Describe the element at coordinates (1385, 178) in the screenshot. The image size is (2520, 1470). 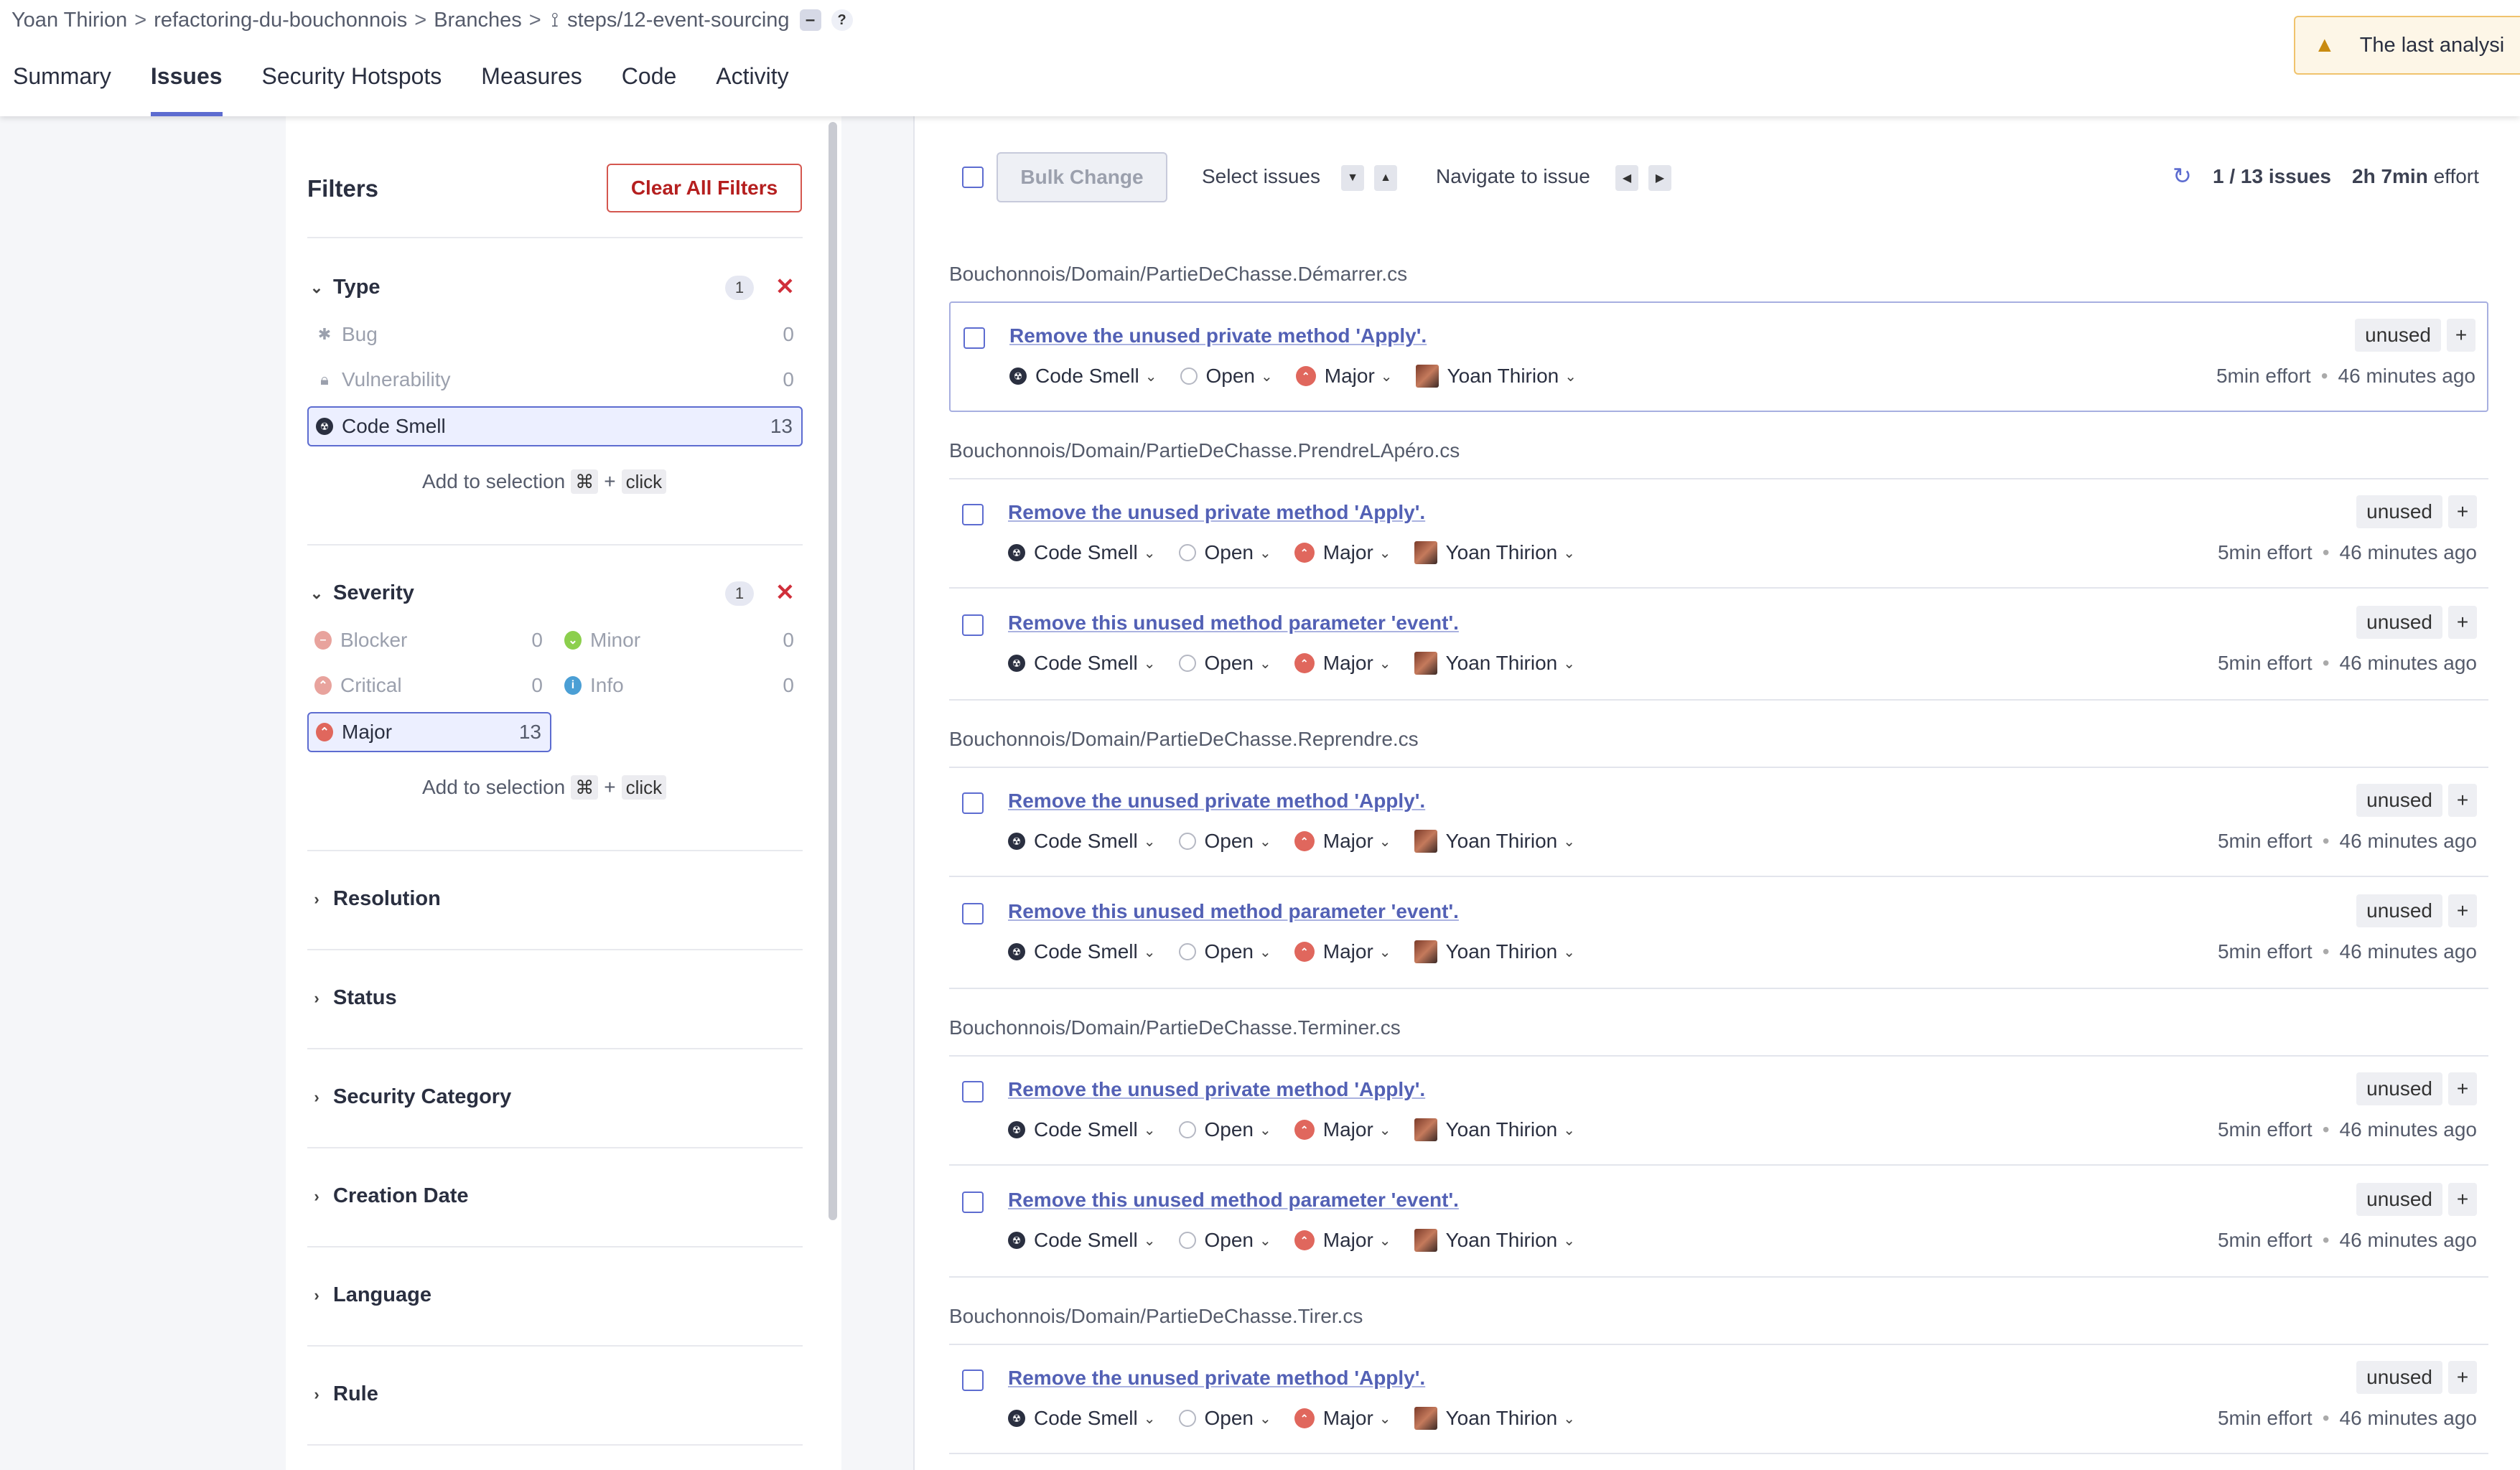
I see `select-prev-icon: ▲` at that location.